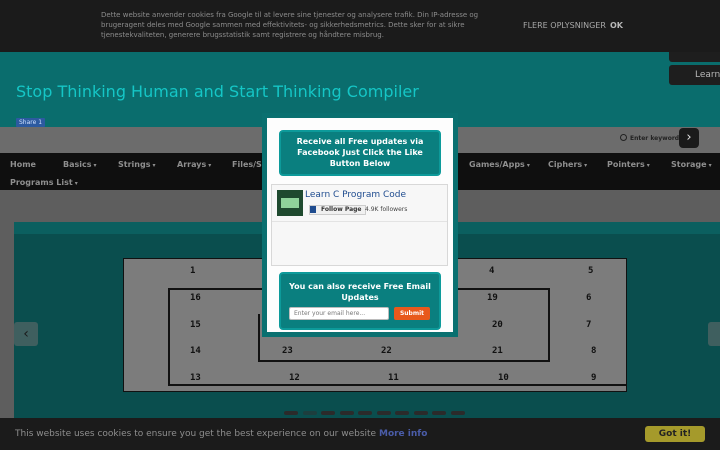 The image size is (720, 450). What do you see at coordinates (589, 325) in the screenshot?
I see `matrix-number: 7` at bounding box center [589, 325].